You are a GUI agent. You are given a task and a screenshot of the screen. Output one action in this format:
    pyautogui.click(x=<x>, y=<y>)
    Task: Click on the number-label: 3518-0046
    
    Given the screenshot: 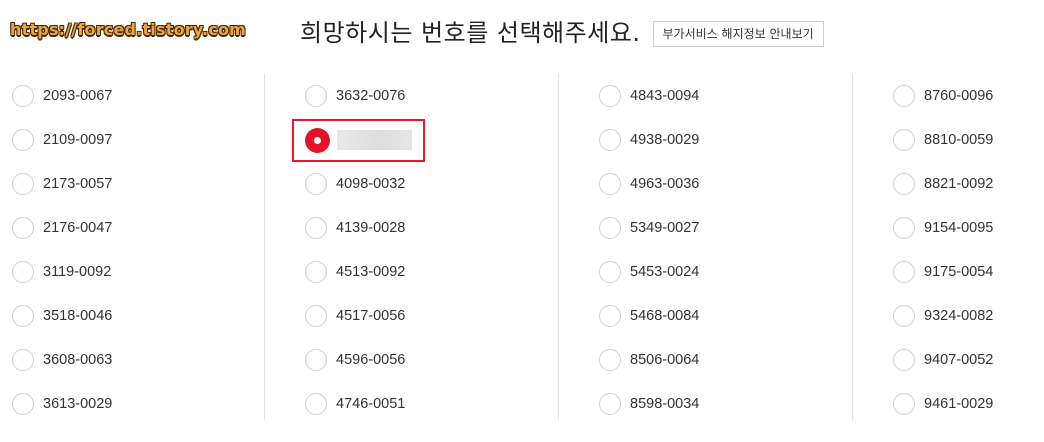 What is the action you would take?
    pyautogui.click(x=78, y=316)
    